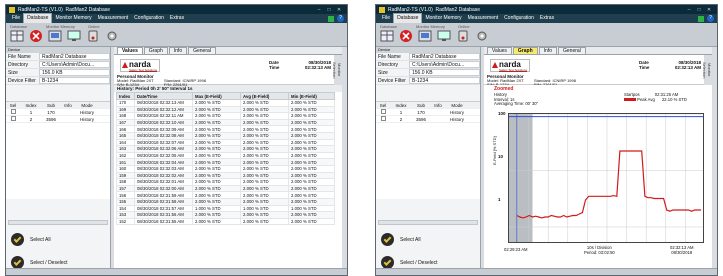 Image resolution: width=723 pixels, height=276 pixels. Describe the element at coordinates (274, 65) in the screenshot. I see `date-time-labels: Date Time` at that location.